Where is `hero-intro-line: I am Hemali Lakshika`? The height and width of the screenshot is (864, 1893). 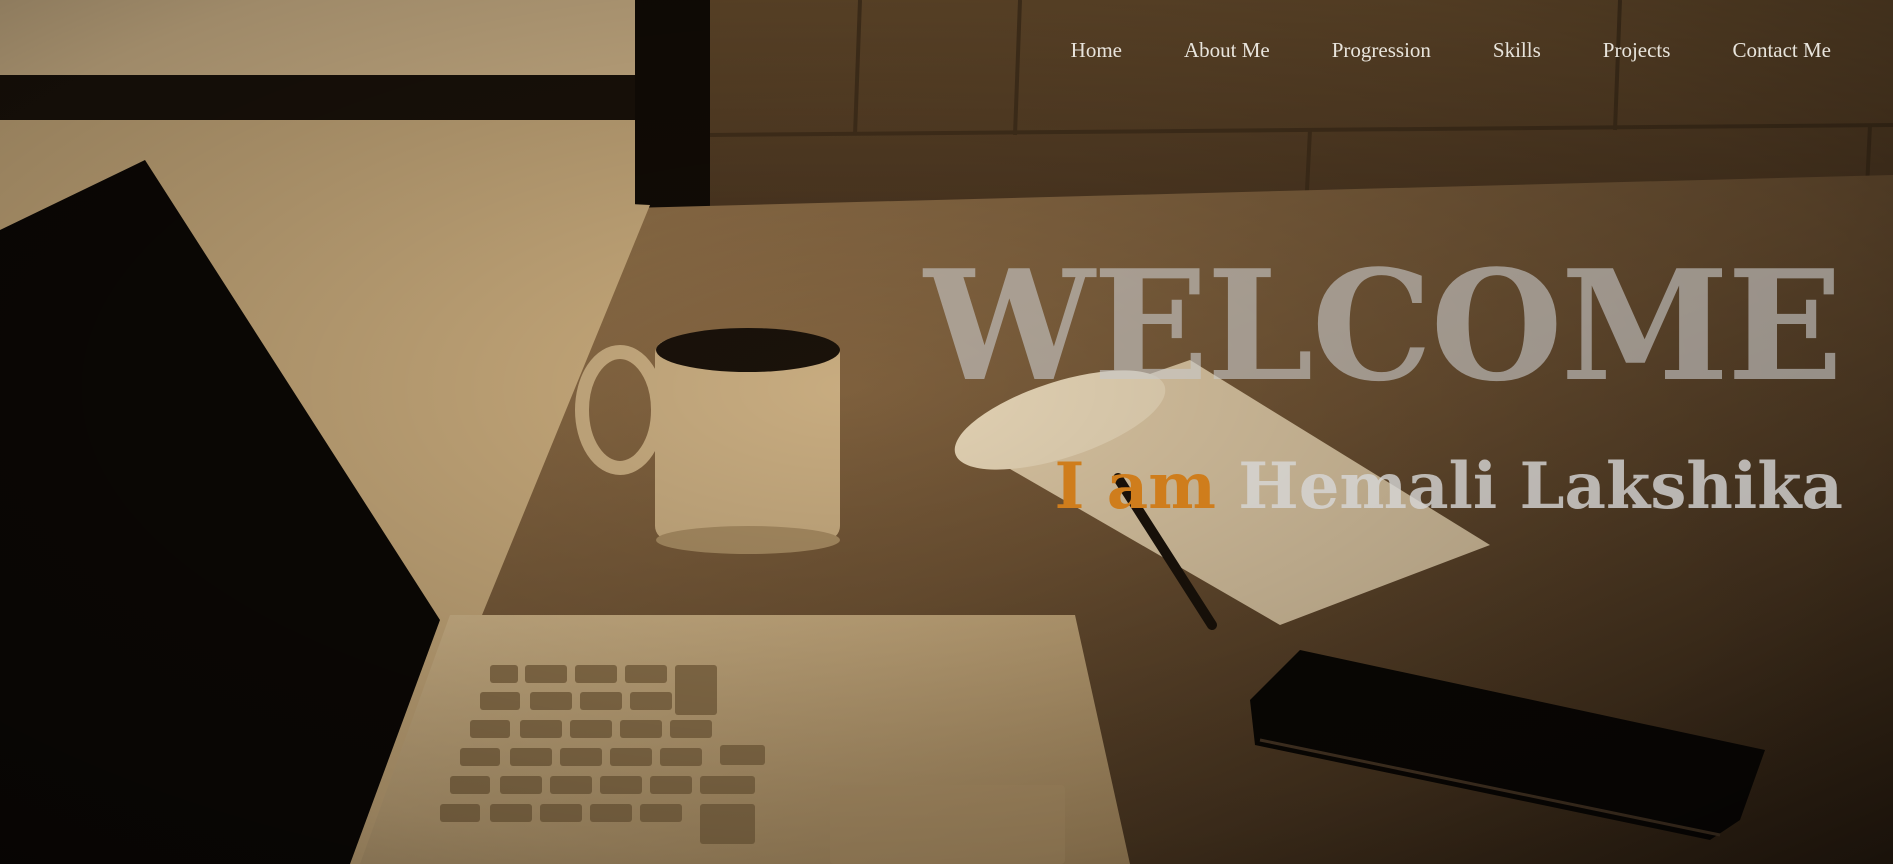 hero-intro-line: I am Hemali Lakshika is located at coordinates (1449, 487).